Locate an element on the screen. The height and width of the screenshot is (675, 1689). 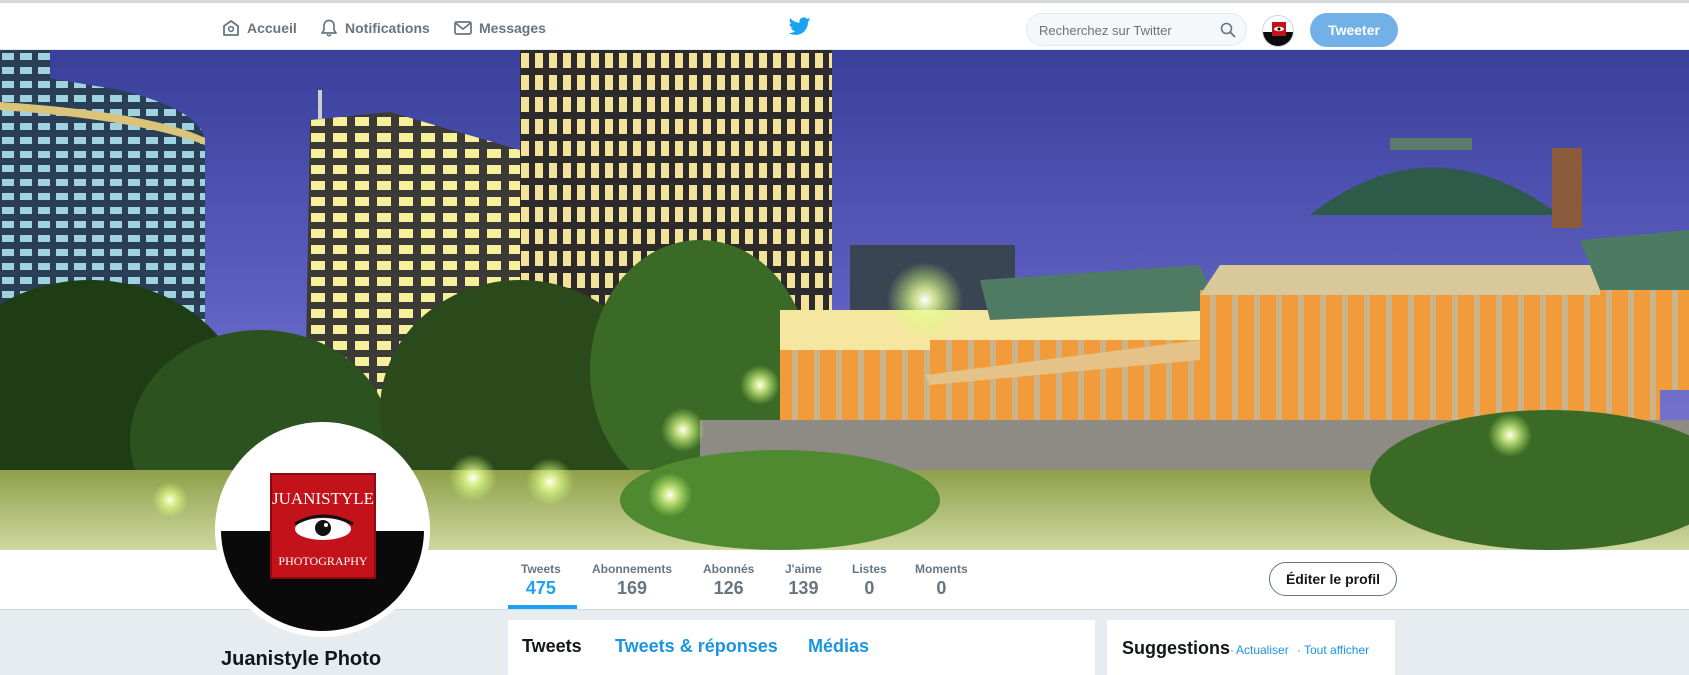
stat-value: 126 is located at coordinates (728, 588).